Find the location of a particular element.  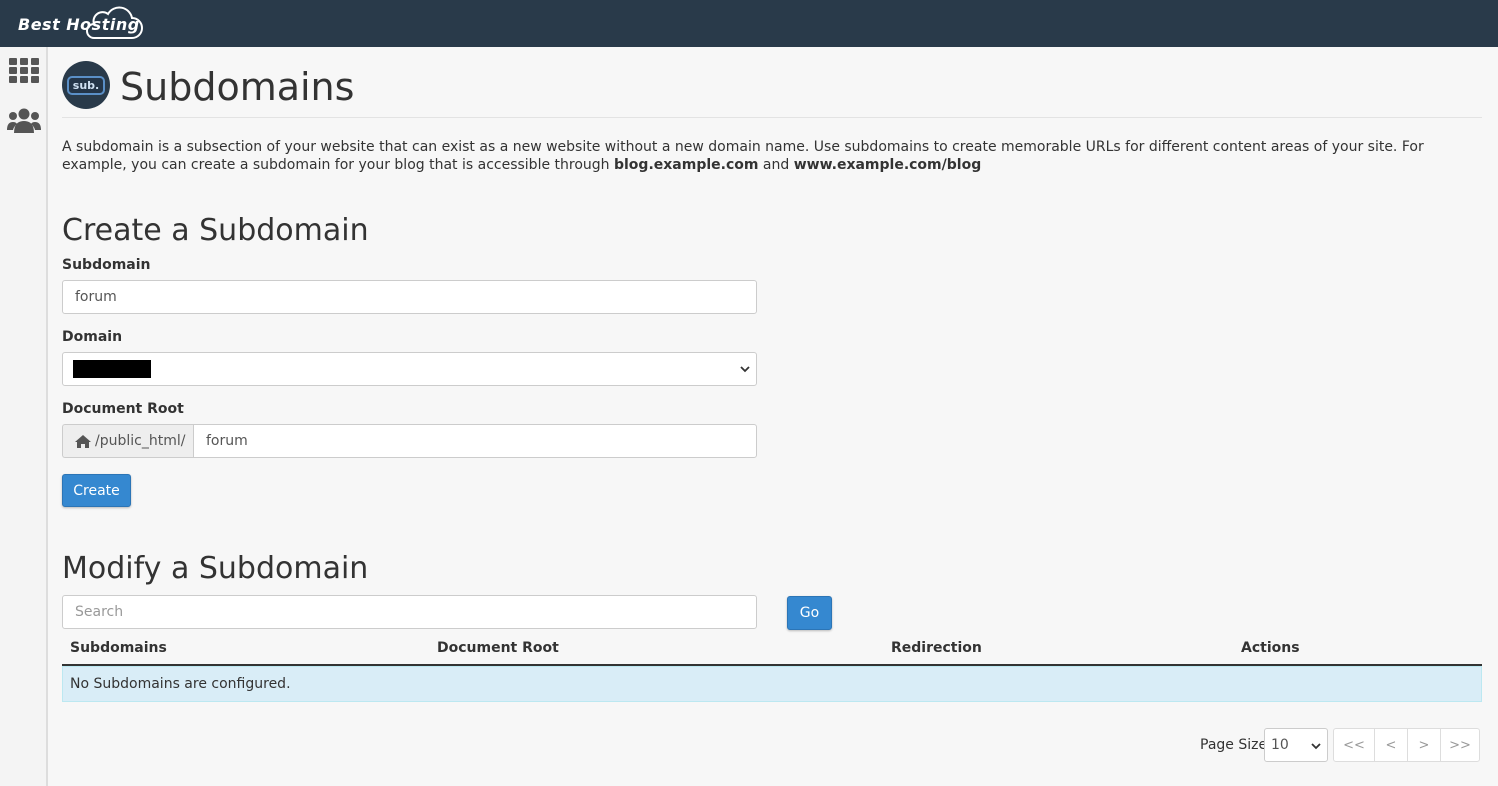

subdomain-input: forum is located at coordinates (409, 297).